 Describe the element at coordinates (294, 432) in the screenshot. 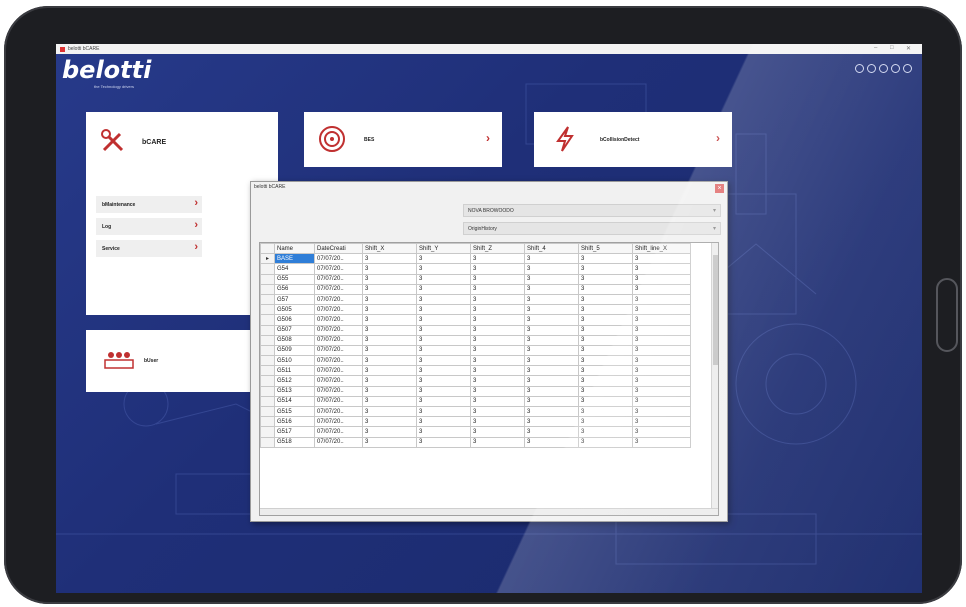

I see `table-cell: G517` at that location.